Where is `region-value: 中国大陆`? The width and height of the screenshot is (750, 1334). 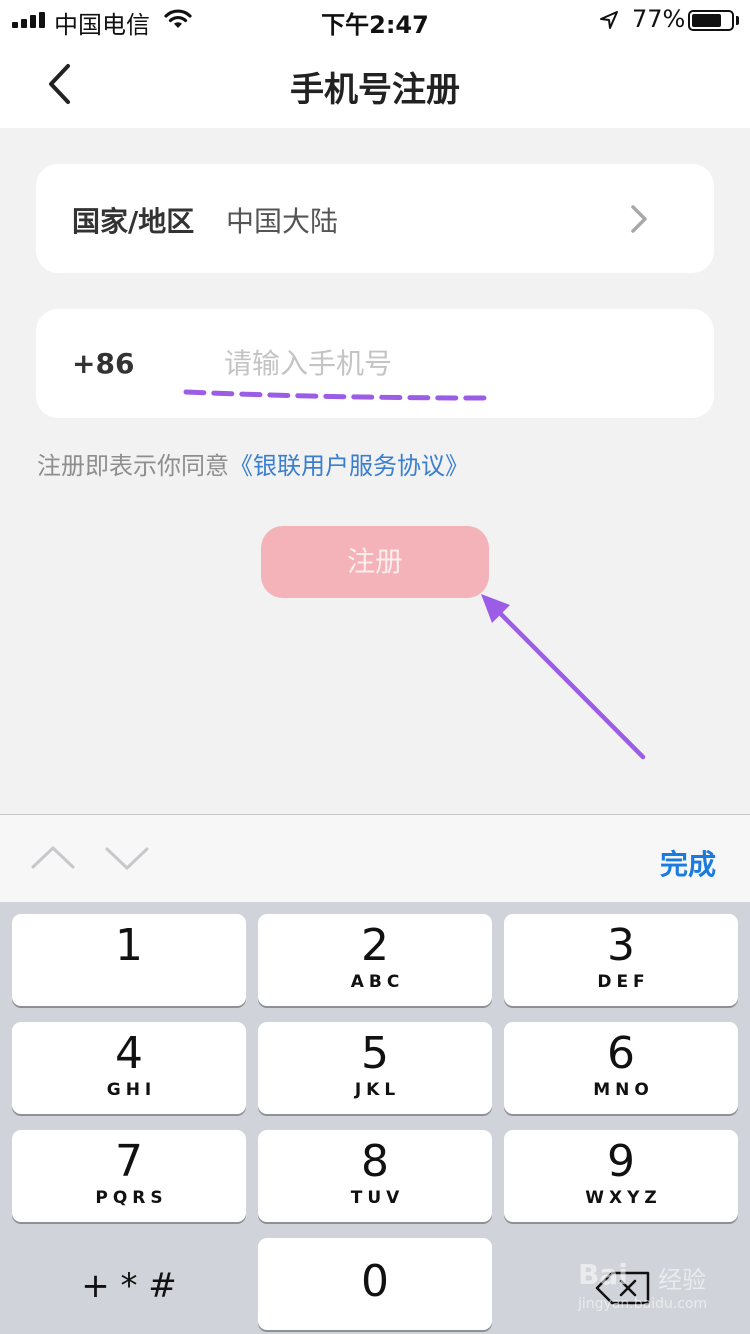
region-value: 中国大陆 is located at coordinates (282, 221).